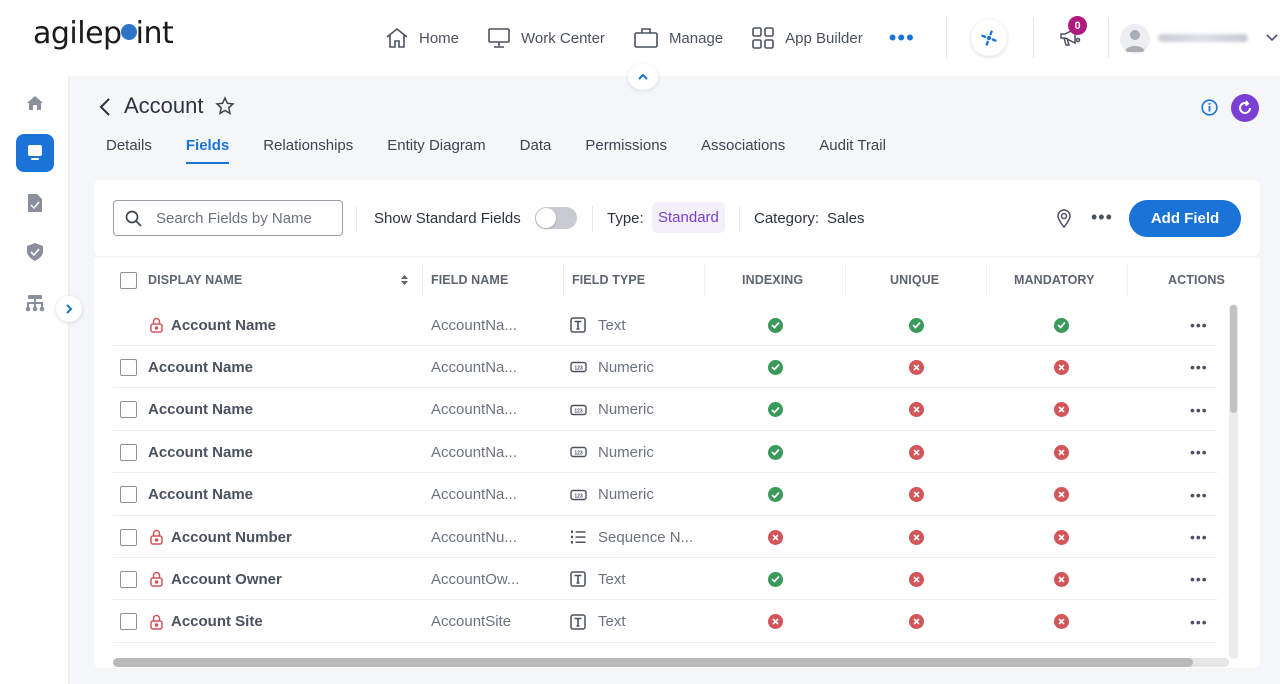 The width and height of the screenshot is (1280, 684). What do you see at coordinates (439, 38) in the screenshot?
I see `nav-home-label: Home` at bounding box center [439, 38].